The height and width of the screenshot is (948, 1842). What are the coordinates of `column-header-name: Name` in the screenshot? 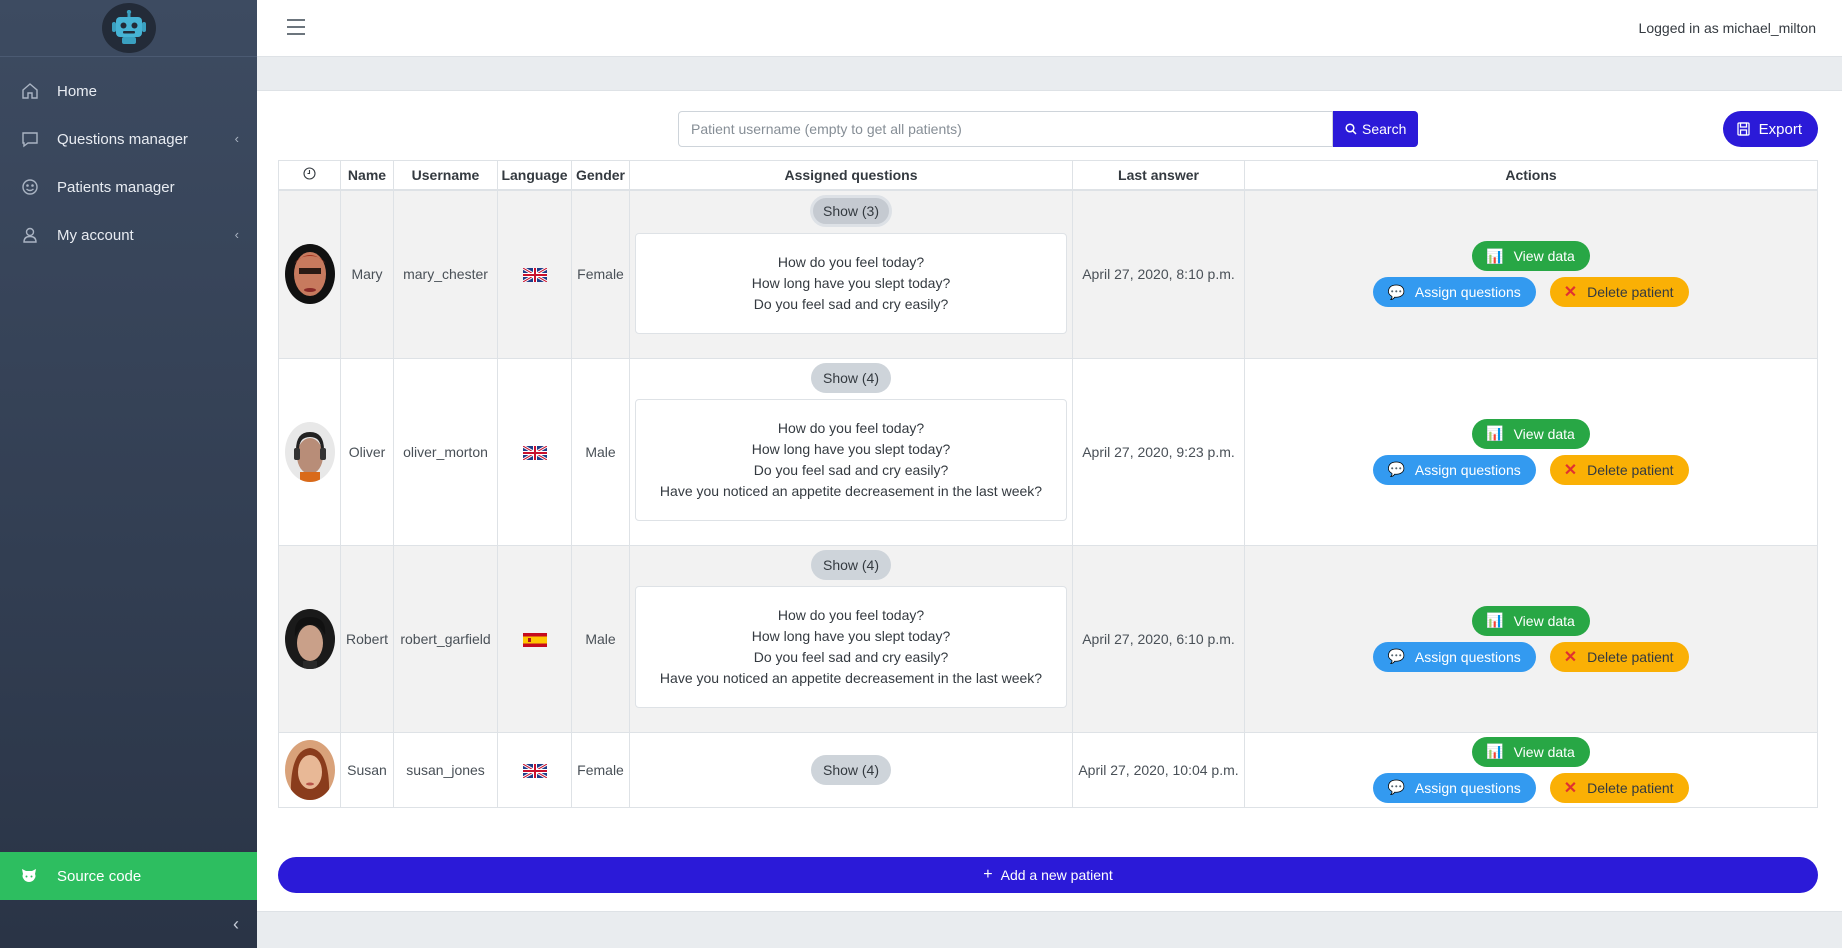 It's located at (367, 175).